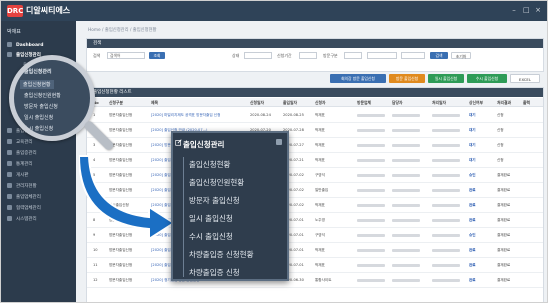 This screenshot has height=303, width=548. I want to click on sidebar-item-company: 출입업체관리, so click(24, 197).